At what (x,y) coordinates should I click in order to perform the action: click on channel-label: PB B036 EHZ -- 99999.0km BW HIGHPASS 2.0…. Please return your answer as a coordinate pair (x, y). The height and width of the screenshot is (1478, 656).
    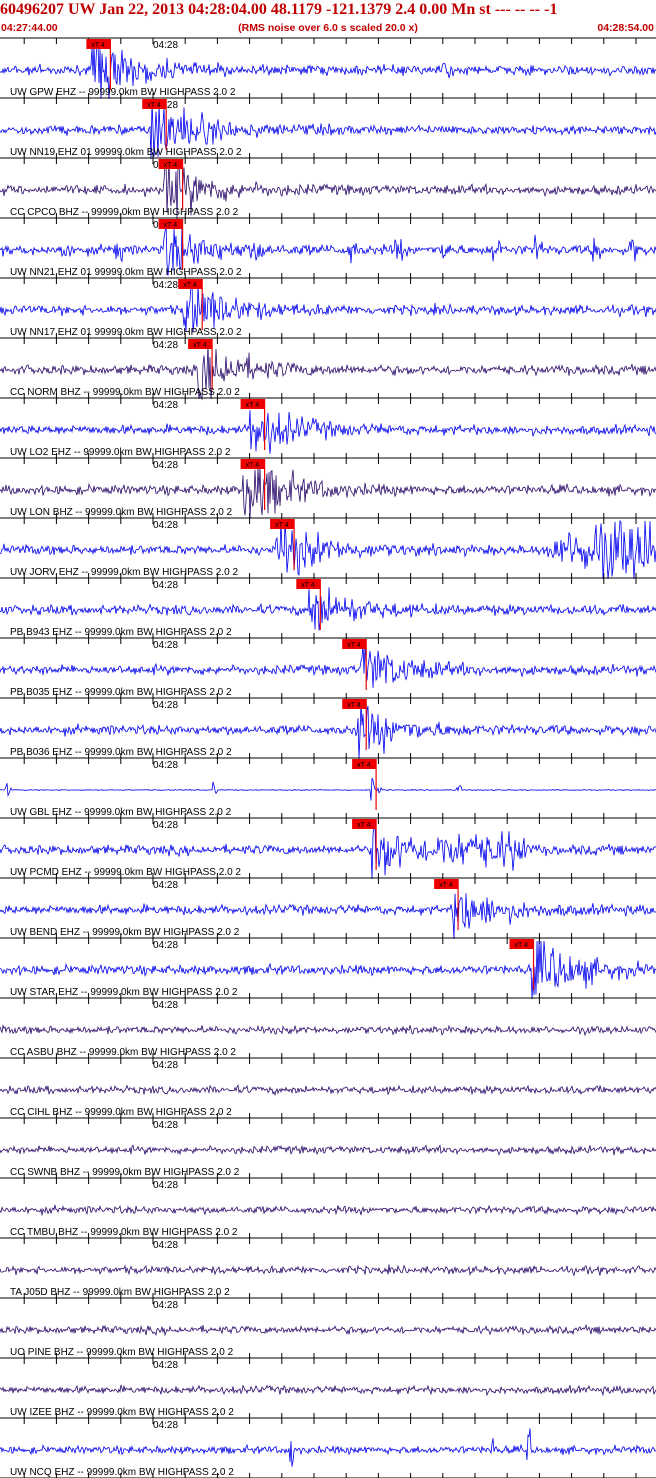
    Looking at the image, I should click on (121, 752).